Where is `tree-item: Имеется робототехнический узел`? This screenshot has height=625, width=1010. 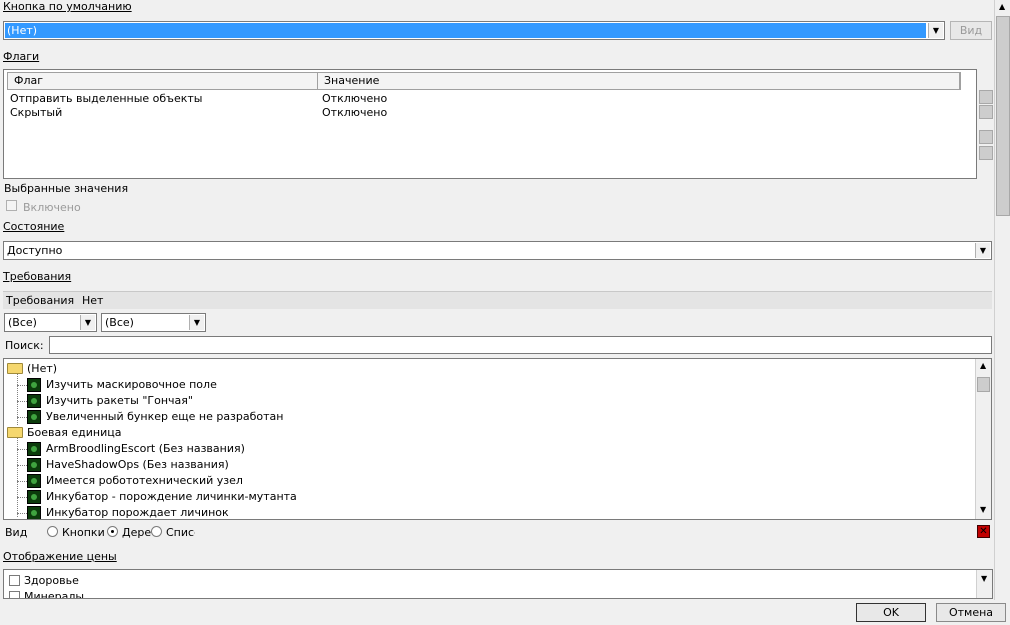
tree-item: Имеется робототехнический узел is located at coordinates (144, 480).